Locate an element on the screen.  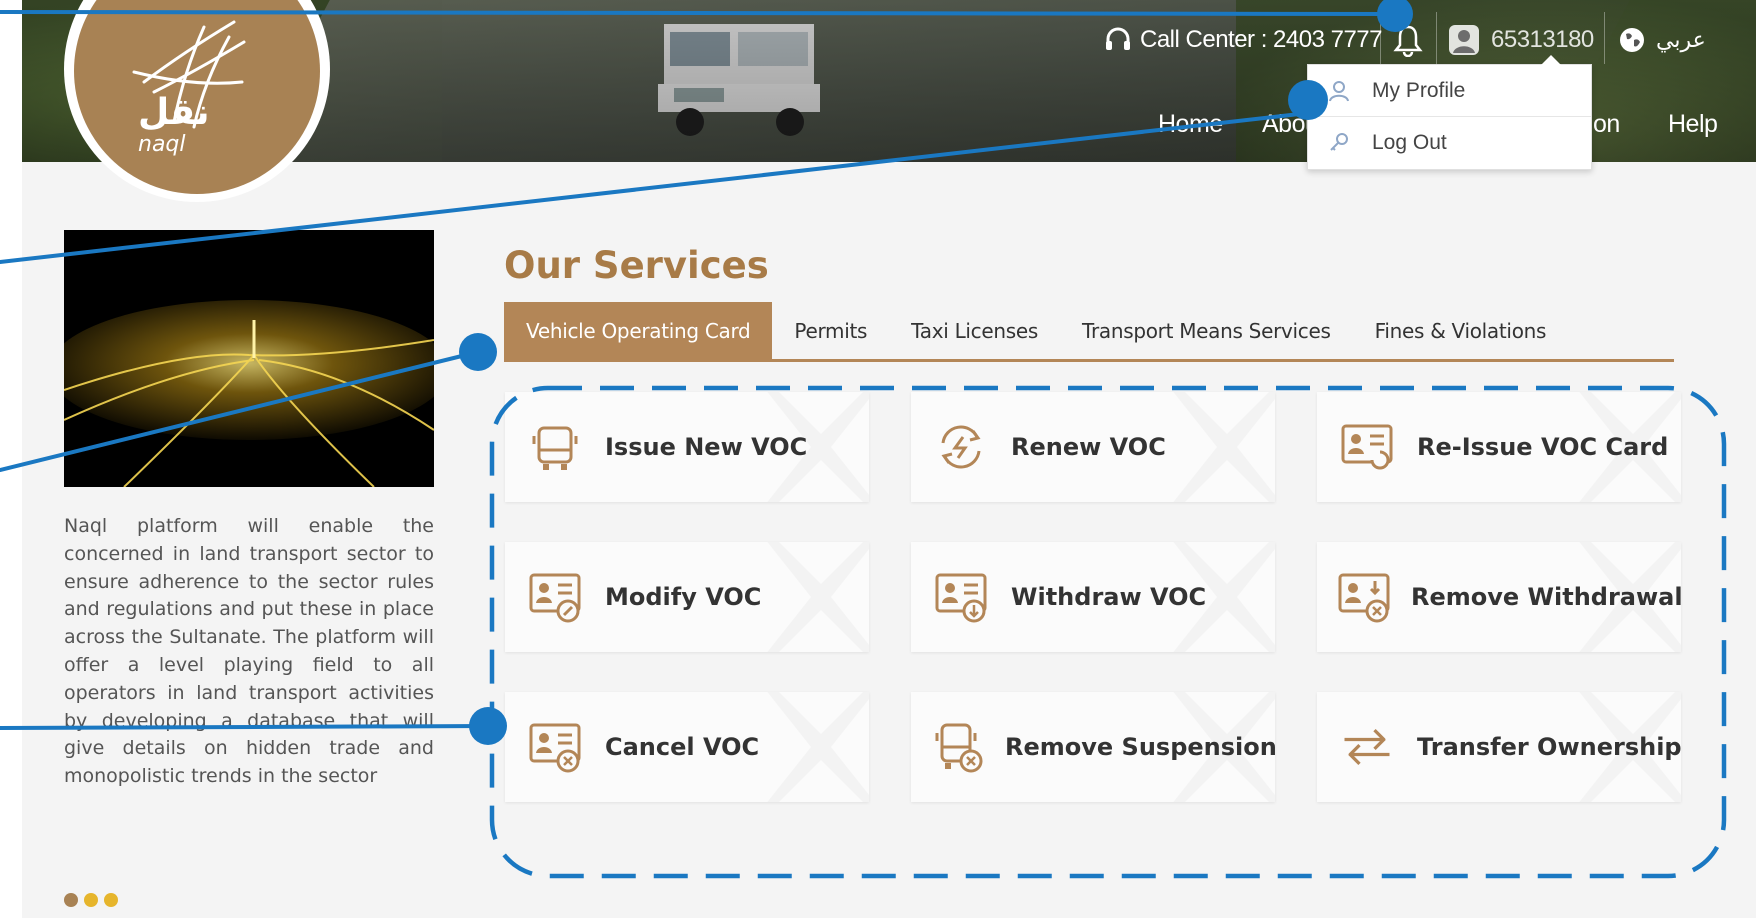
service-card-remove-suspension: Remove Suspension is located at coordinates (1093, 747).